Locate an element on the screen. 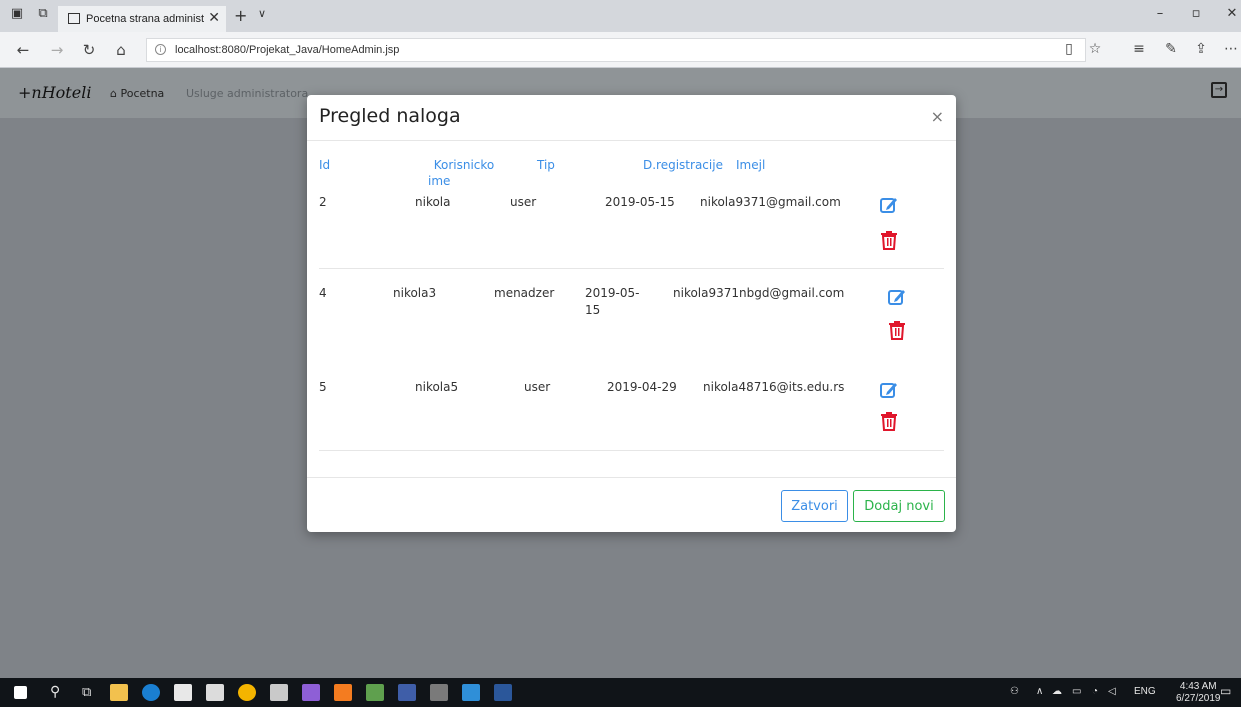 Image resolution: width=1241 pixels, height=707 pixels. notes-pen-icon: ✎ is located at coordinates (1171, 49).